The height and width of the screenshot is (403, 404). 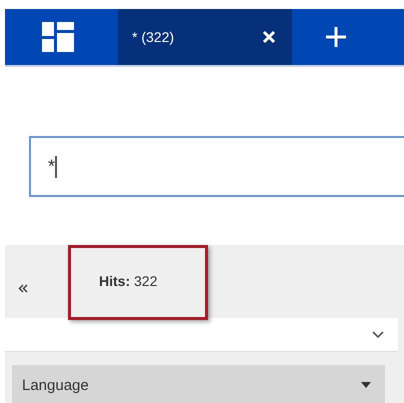 What do you see at coordinates (269, 37) in the screenshot?
I see `close-icon` at bounding box center [269, 37].